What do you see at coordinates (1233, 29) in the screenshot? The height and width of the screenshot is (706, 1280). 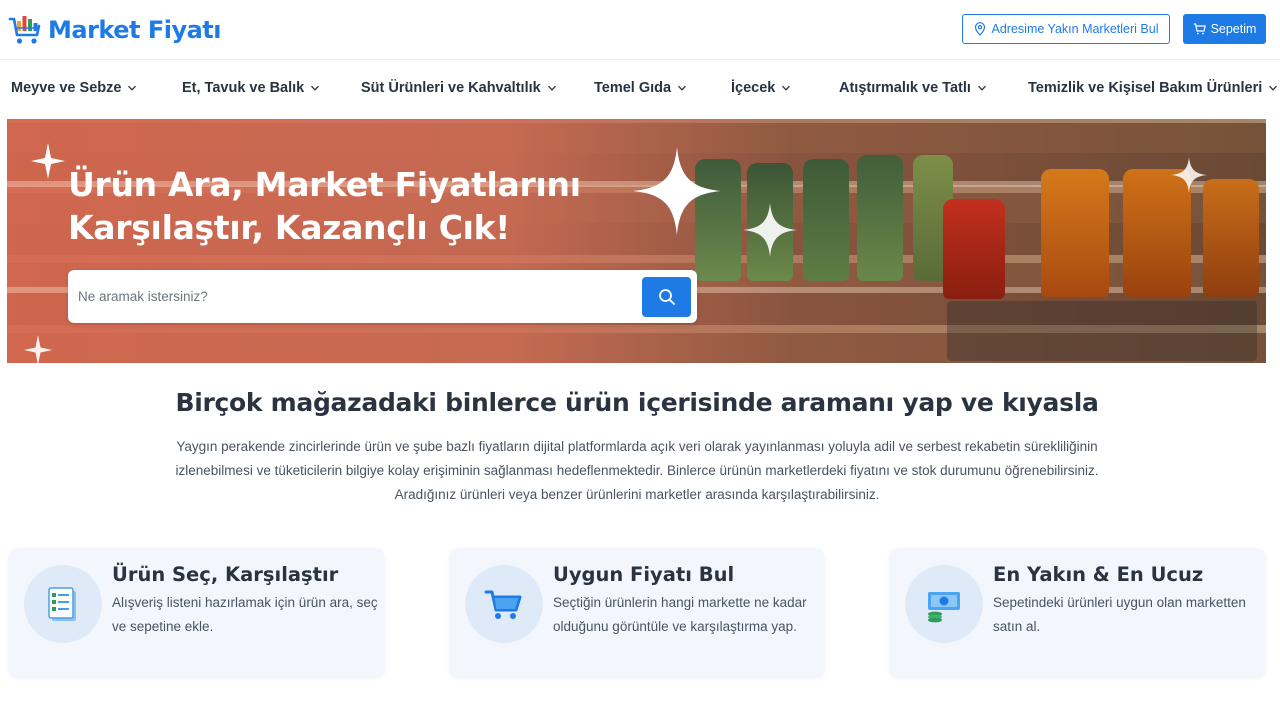 I see `cart-button-label: Sepetim` at bounding box center [1233, 29].